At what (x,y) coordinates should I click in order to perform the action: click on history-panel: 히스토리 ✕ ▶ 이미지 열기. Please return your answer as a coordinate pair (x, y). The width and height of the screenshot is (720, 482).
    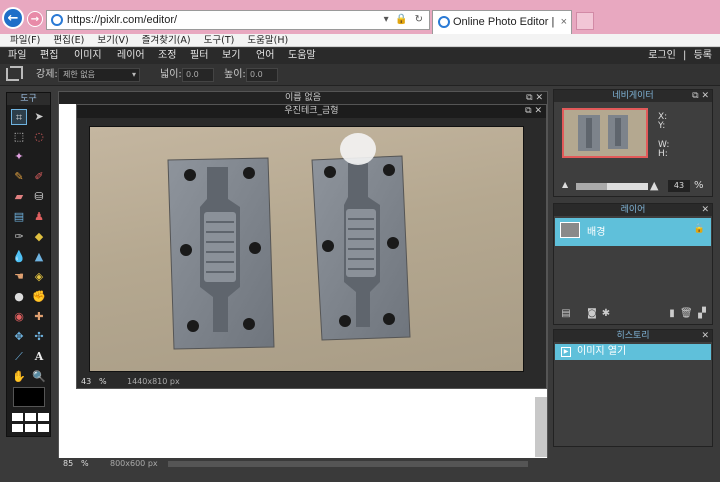
    Looking at the image, I should click on (633, 388).